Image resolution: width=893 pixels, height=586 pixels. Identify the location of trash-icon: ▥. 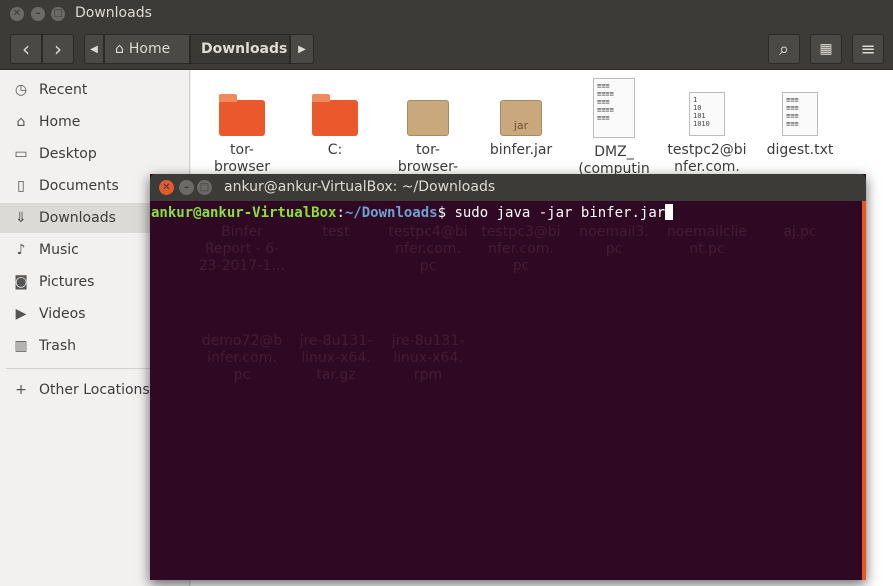
(21, 346).